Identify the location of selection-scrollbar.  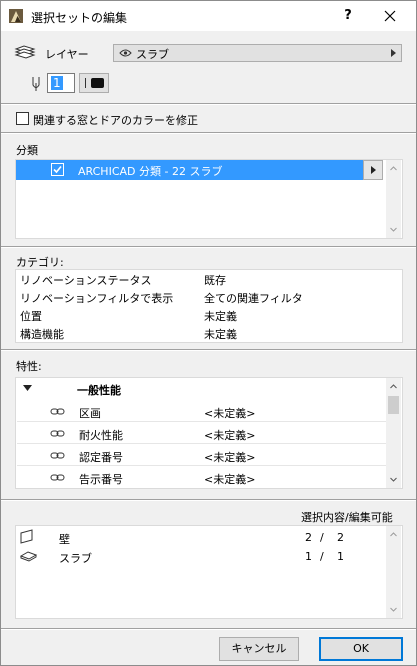
(393, 572).